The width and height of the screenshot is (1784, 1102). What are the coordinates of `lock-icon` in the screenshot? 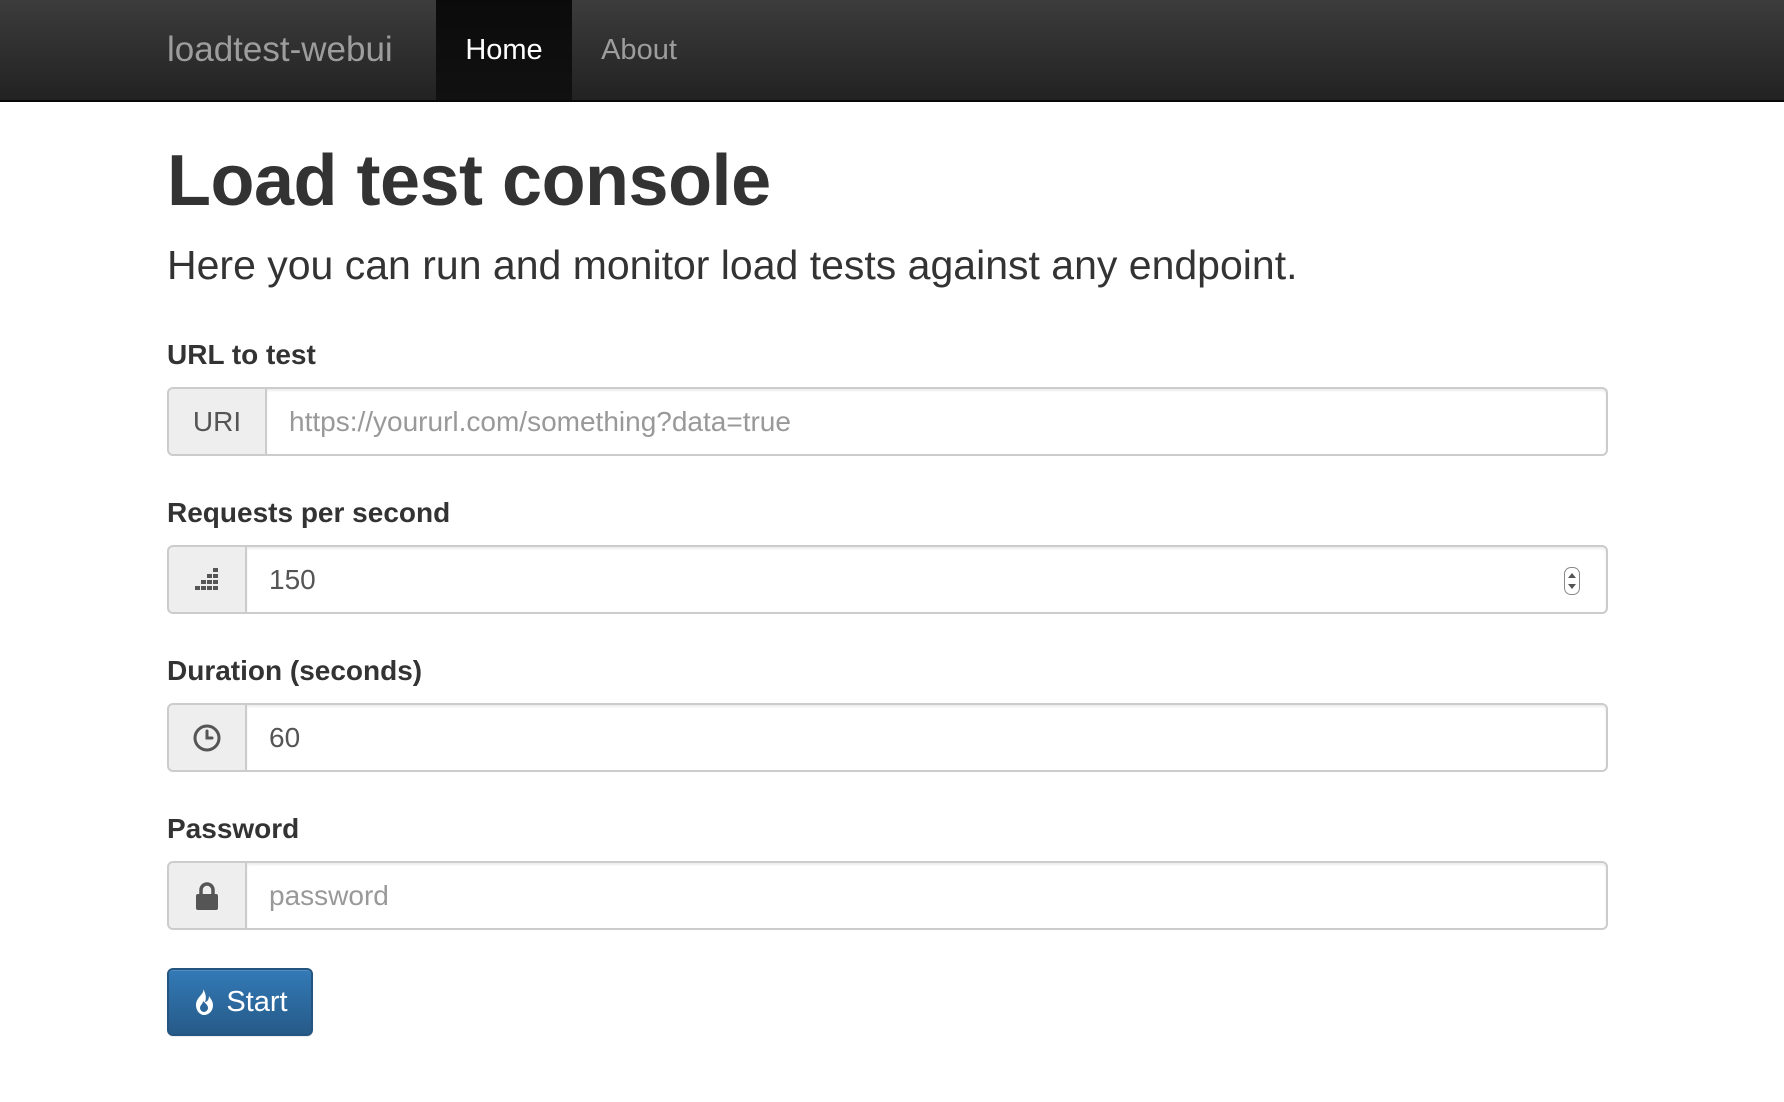 It's located at (207, 895).